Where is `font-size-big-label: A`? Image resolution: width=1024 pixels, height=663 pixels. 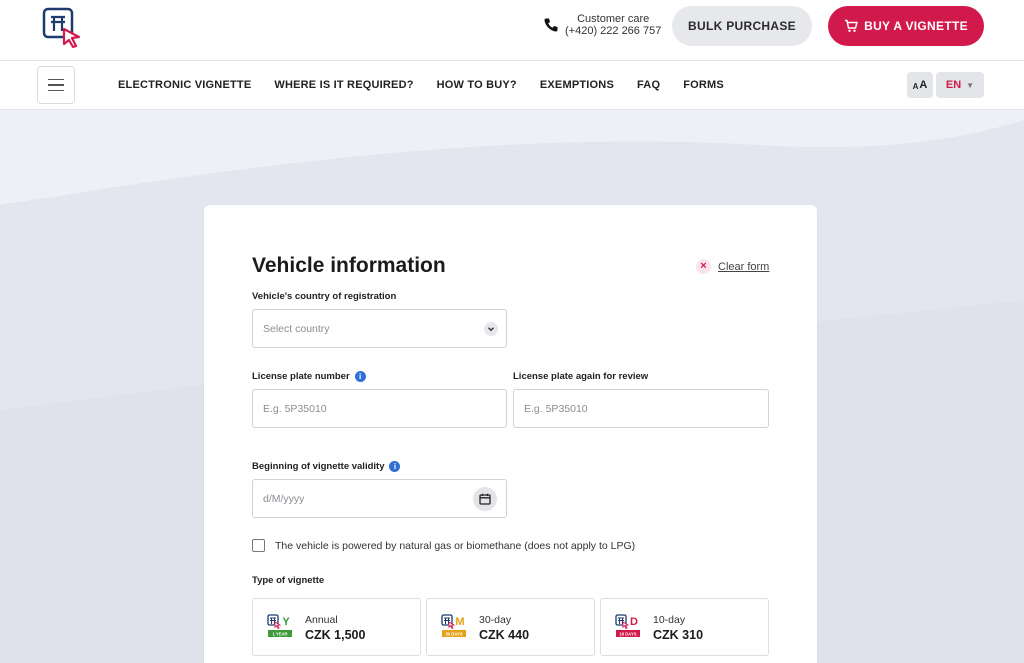 font-size-big-label: A is located at coordinates (923, 85).